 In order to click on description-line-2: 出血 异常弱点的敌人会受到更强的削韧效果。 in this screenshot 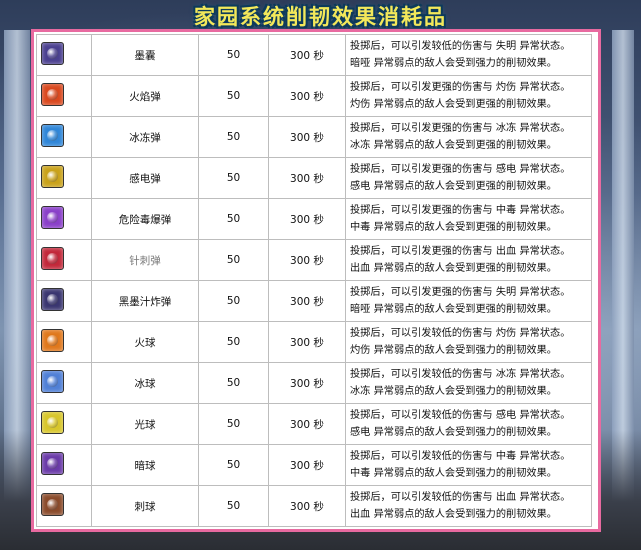, I will do `click(453, 268)`.